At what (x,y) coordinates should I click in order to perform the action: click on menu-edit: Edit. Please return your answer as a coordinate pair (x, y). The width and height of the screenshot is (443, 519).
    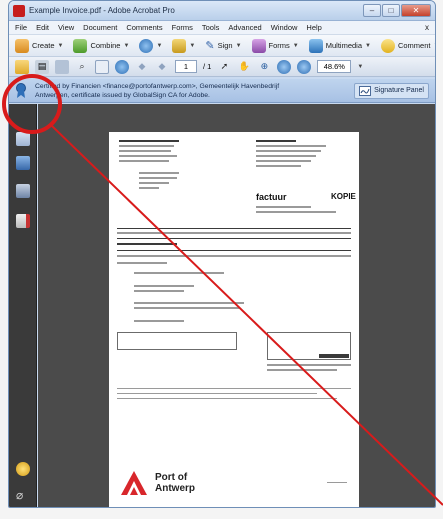
    Looking at the image, I should click on (42, 27).